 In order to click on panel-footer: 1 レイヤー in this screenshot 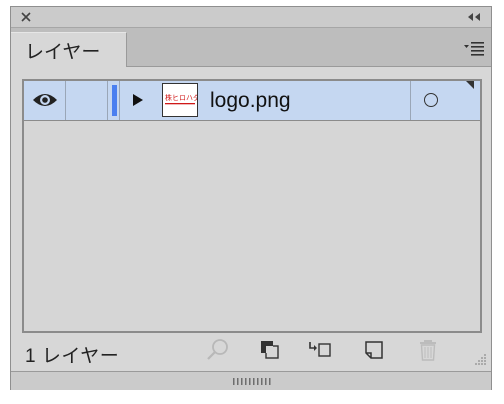, I will do `click(251, 351)`.